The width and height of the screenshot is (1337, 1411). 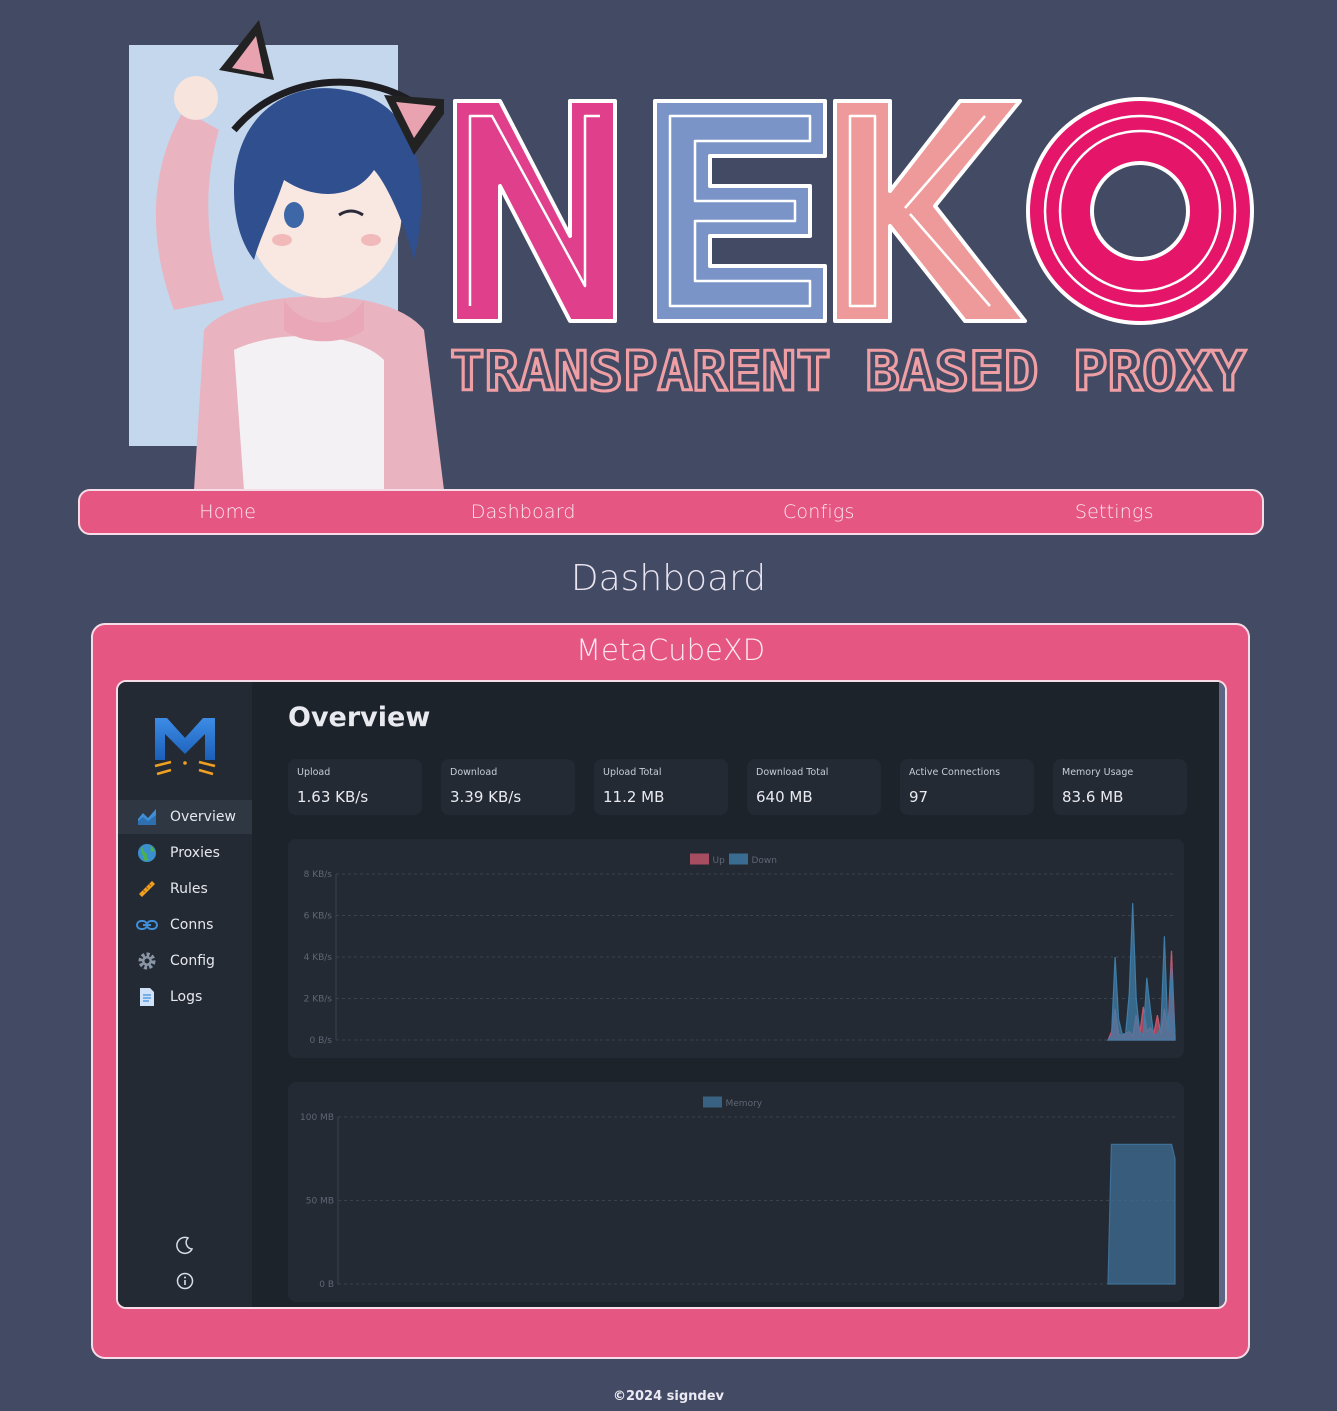 What do you see at coordinates (744, 1104) in the screenshot?
I see `legend-label: Memory` at bounding box center [744, 1104].